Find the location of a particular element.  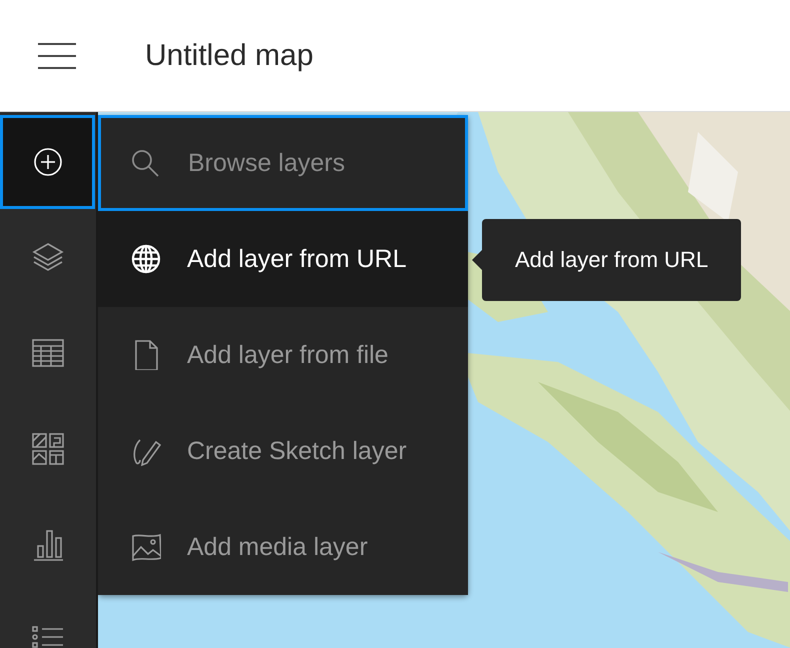

image-icon is located at coordinates (146, 547).